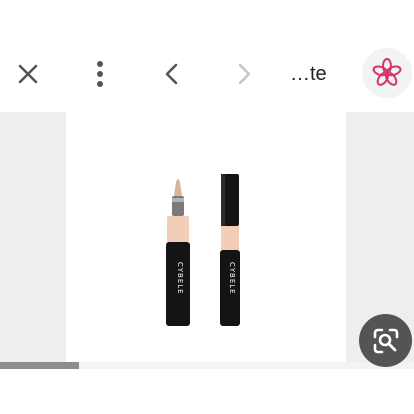  I want to click on previous-image-preview, so click(33, 241).